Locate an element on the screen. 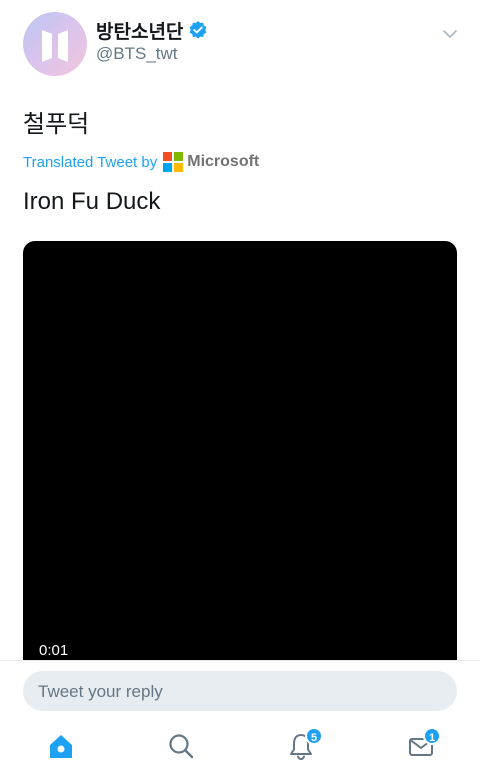  tab-home is located at coordinates (61, 746).